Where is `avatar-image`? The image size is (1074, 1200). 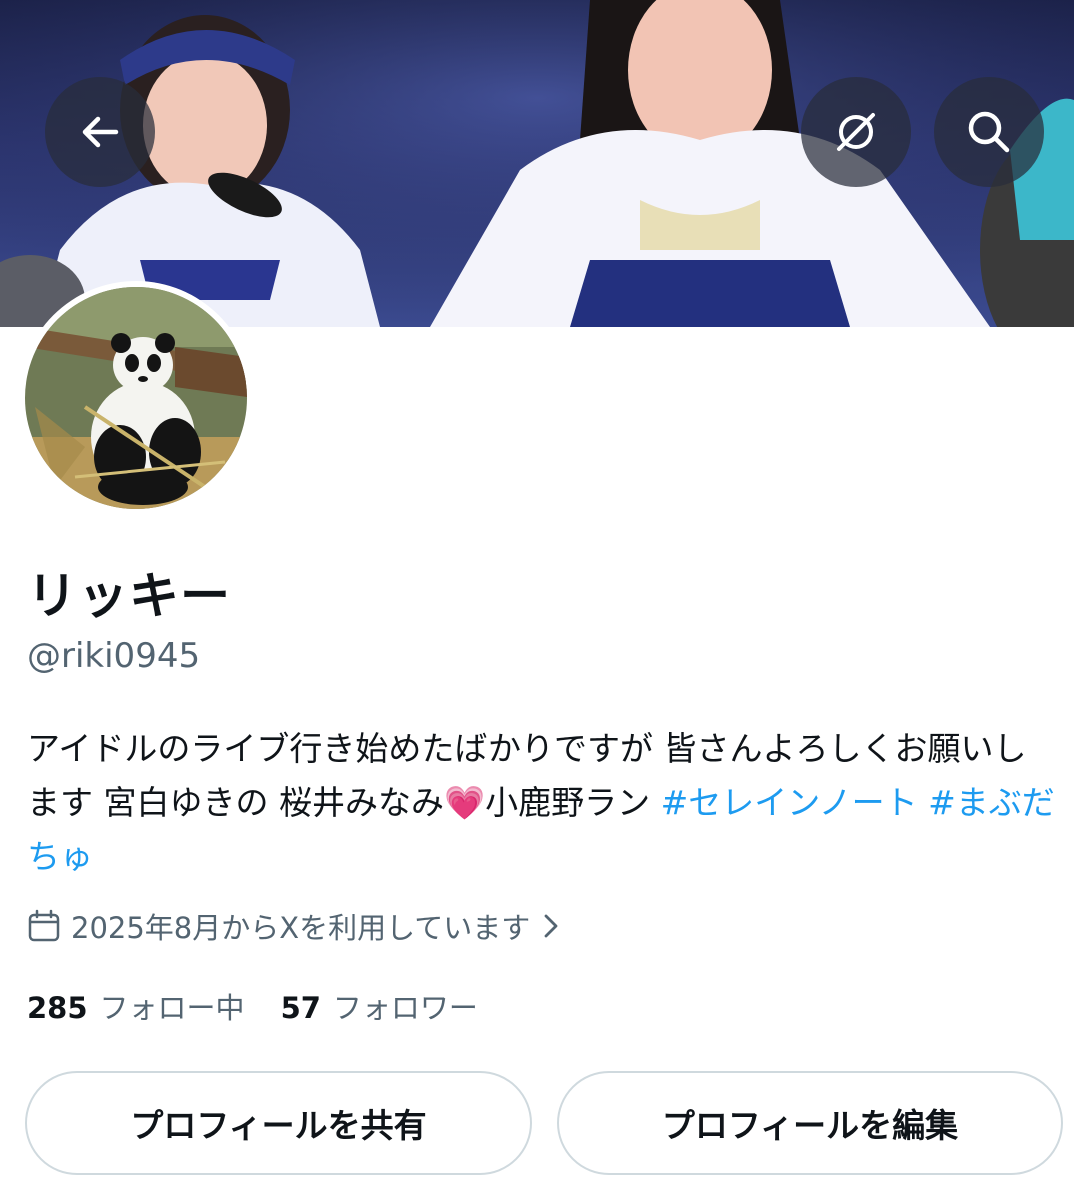 avatar-image is located at coordinates (136, 398).